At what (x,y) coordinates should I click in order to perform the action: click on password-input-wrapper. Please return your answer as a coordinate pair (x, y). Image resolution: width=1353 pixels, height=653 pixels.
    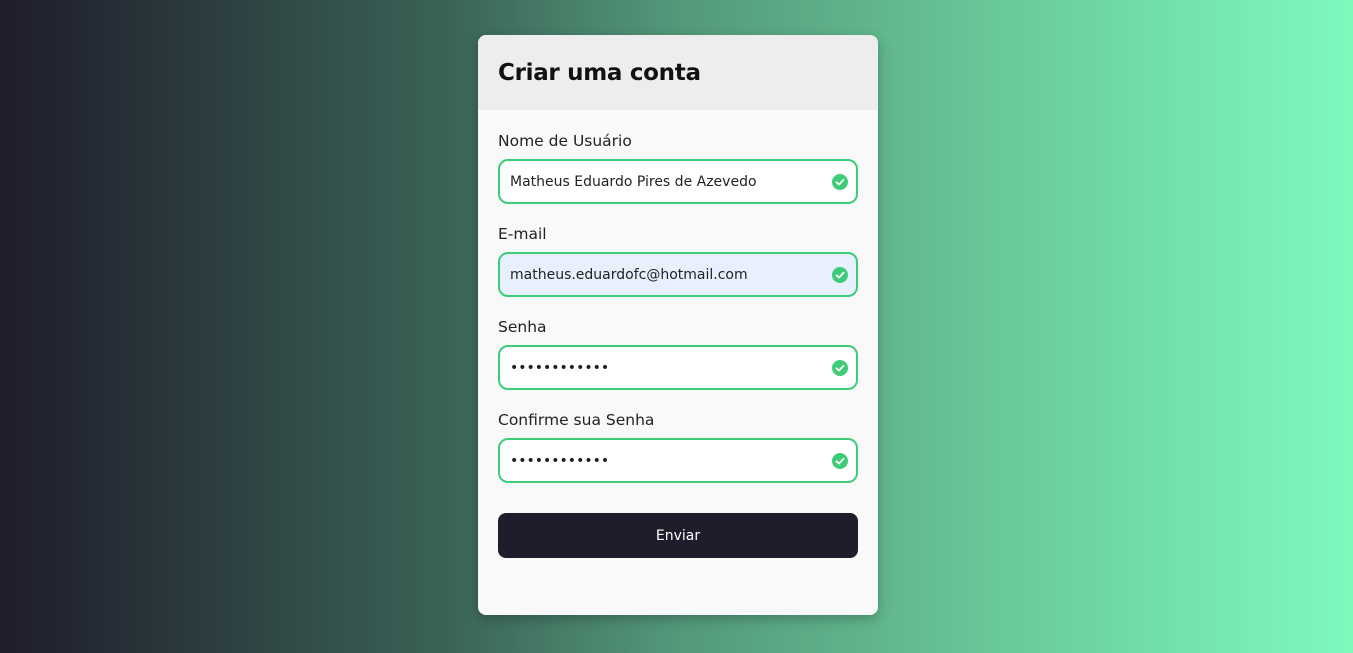
    Looking at the image, I should click on (678, 367).